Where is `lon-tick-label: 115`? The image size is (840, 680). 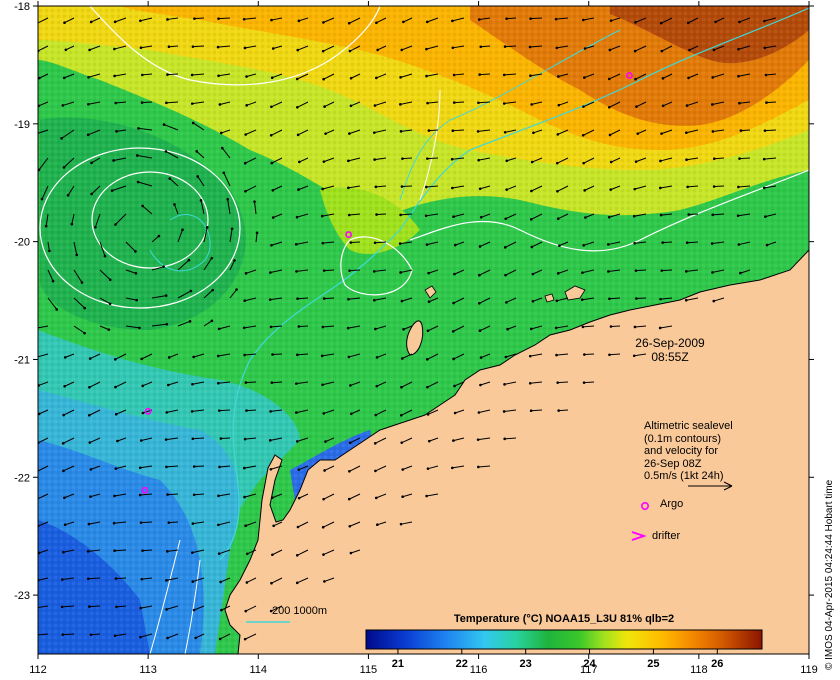 lon-tick-label: 115 is located at coordinates (369, 670).